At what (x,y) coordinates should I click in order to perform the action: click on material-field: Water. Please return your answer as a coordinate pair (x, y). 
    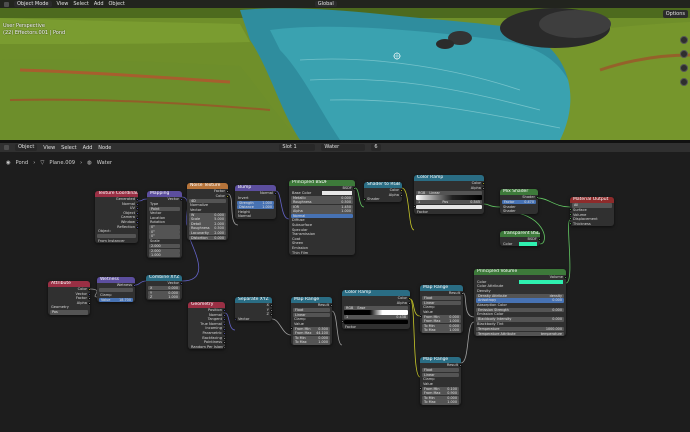
    Looking at the image, I should click on (343, 147).